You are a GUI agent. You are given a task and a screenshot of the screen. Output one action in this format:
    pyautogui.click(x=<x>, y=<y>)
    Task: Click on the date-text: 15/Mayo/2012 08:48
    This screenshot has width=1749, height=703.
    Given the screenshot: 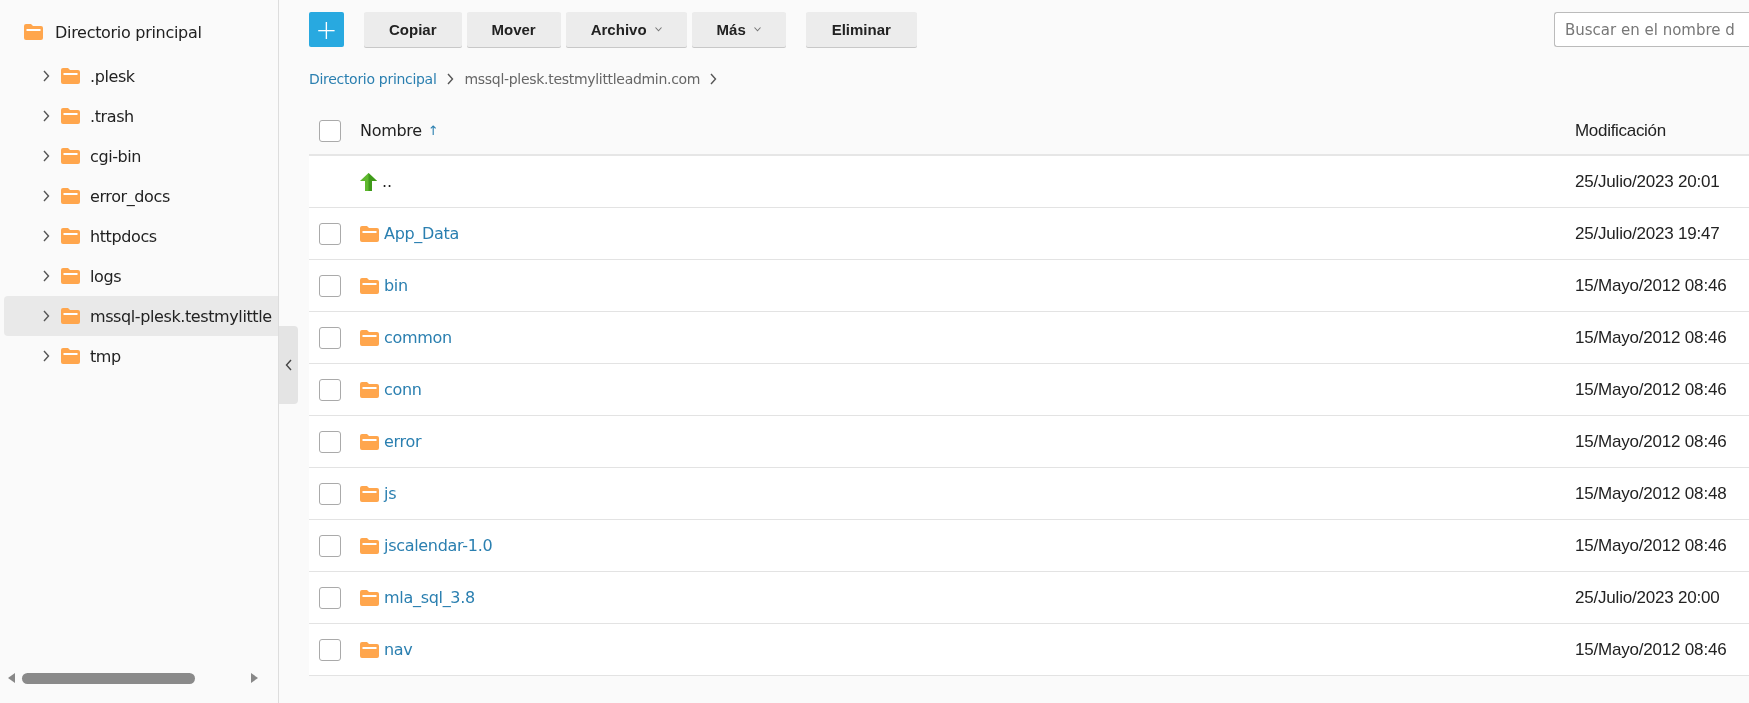 What is the action you would take?
    pyautogui.click(x=1651, y=493)
    